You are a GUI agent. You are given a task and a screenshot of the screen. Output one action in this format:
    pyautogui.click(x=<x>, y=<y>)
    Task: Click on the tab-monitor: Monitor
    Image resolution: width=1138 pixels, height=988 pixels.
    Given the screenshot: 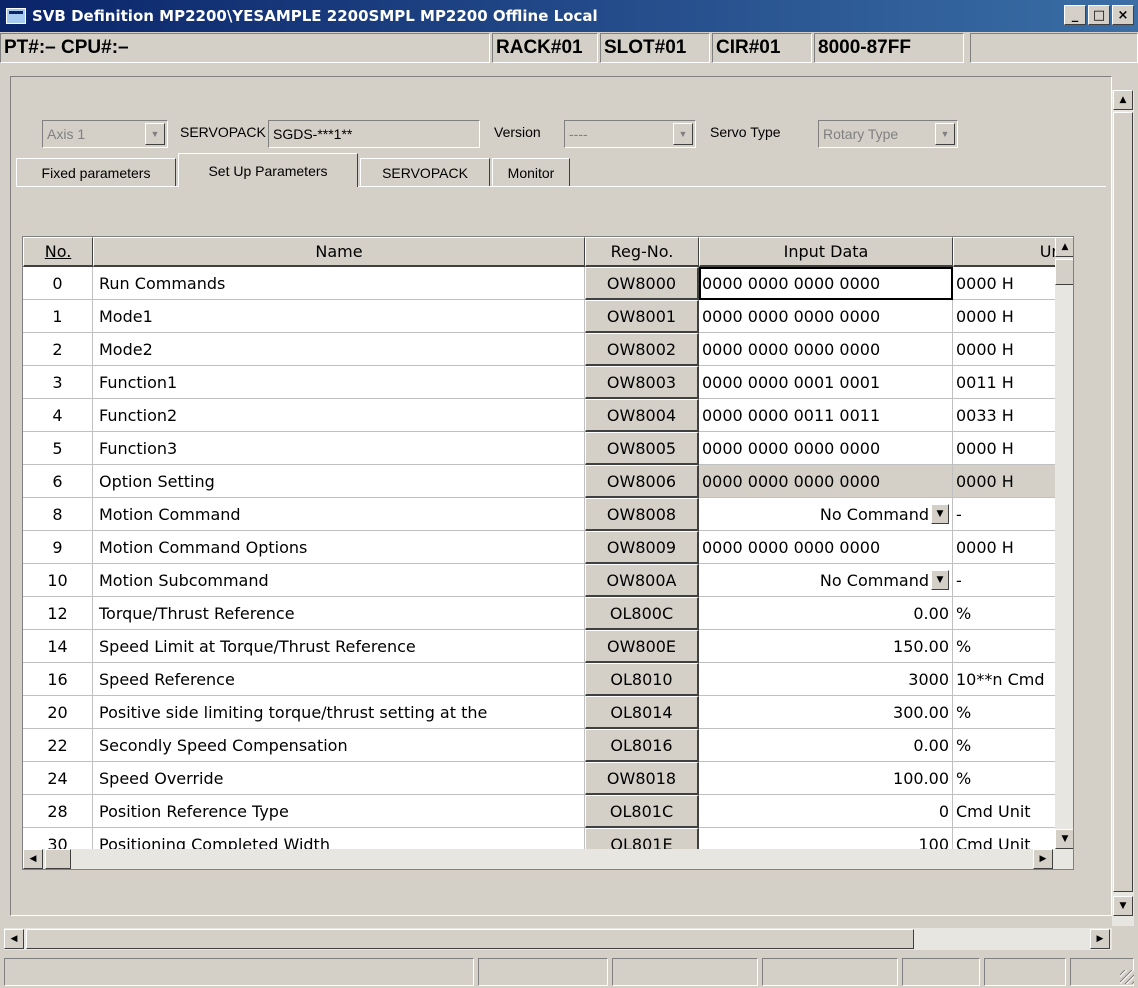 What is the action you would take?
    pyautogui.click(x=531, y=172)
    